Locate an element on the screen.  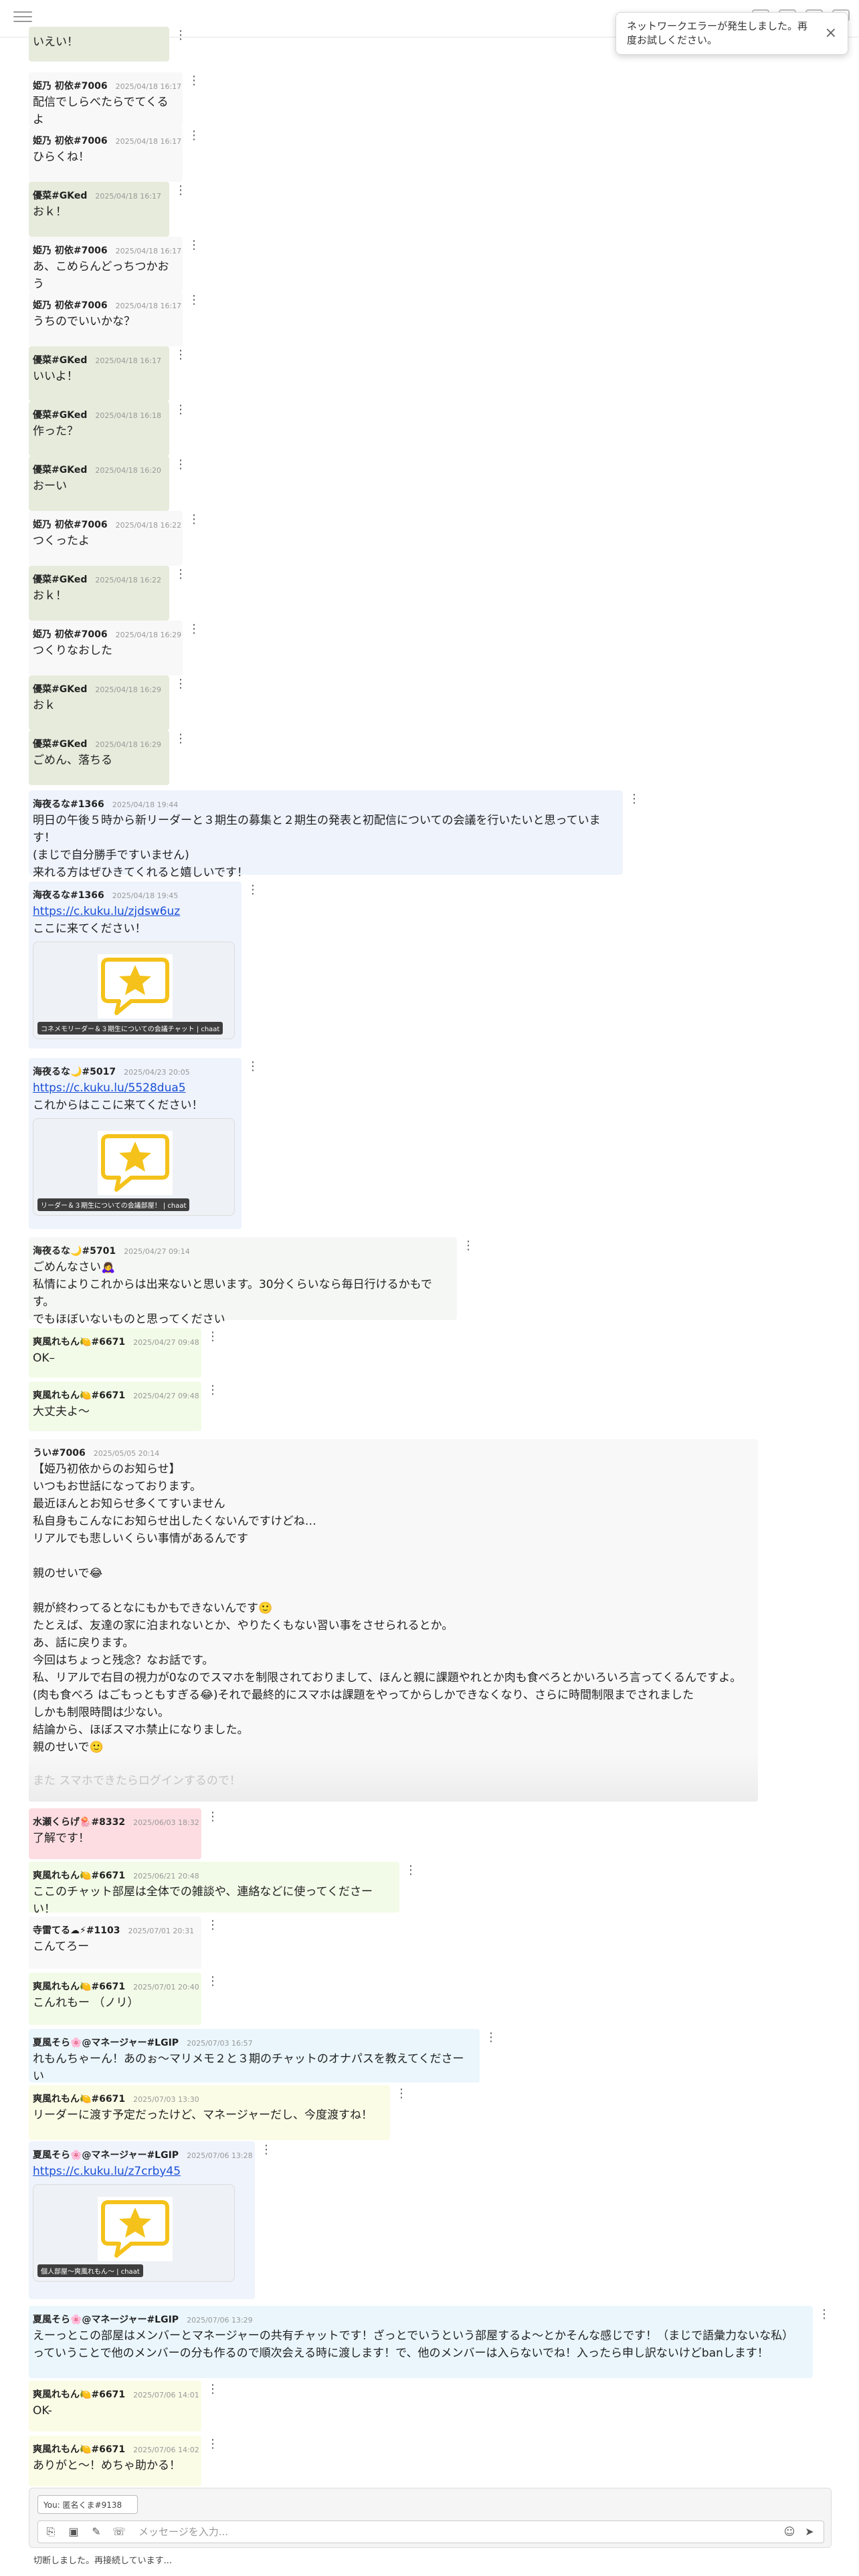
attach-icon: ⎘ is located at coordinates (50, 2532).